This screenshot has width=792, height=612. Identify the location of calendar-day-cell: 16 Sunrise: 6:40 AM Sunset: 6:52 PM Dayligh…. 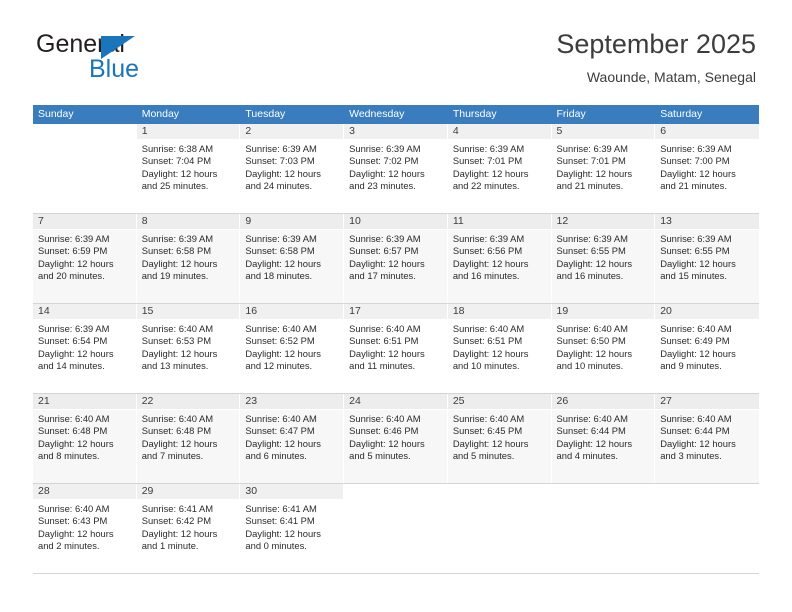
(292, 348).